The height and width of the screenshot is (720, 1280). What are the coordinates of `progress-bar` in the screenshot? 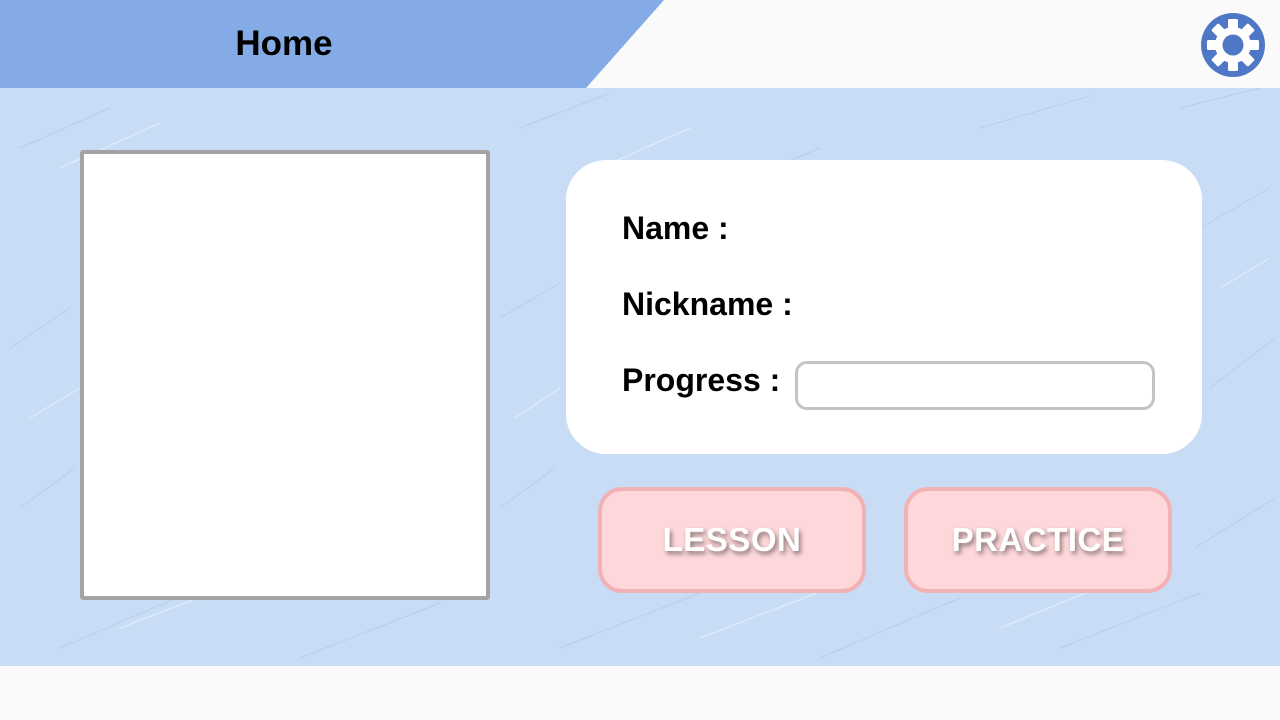 It's located at (975, 385).